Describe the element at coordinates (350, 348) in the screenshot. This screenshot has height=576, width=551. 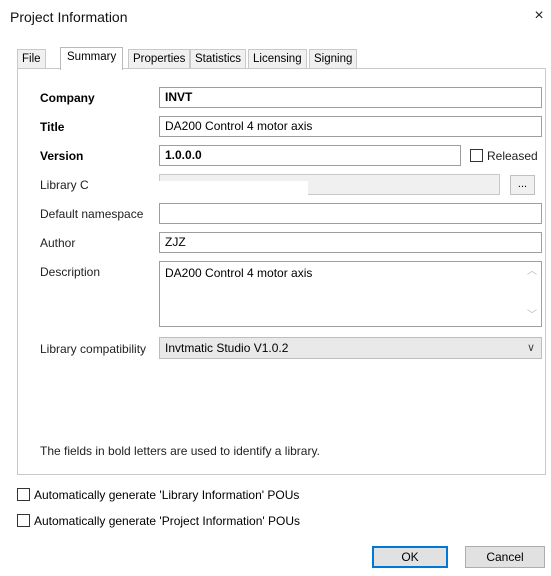
I see `library-compatibility-select: Invtmatic Studio V1.0.2 ∨` at that location.